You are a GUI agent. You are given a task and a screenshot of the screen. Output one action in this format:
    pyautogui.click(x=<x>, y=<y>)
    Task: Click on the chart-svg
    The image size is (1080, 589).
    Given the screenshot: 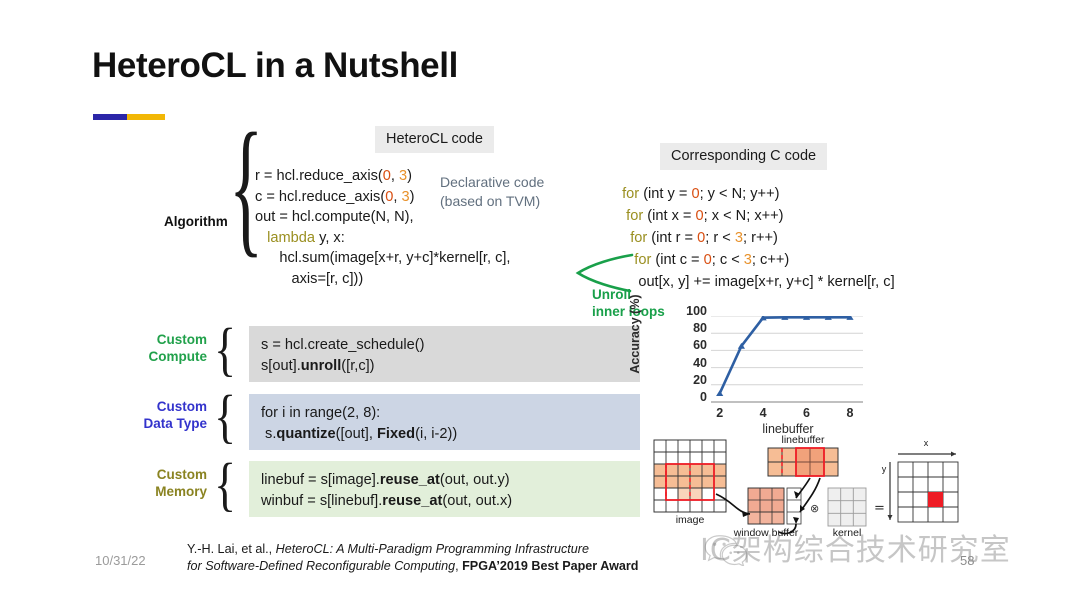 What is the action you would take?
    pyautogui.click(x=787, y=358)
    